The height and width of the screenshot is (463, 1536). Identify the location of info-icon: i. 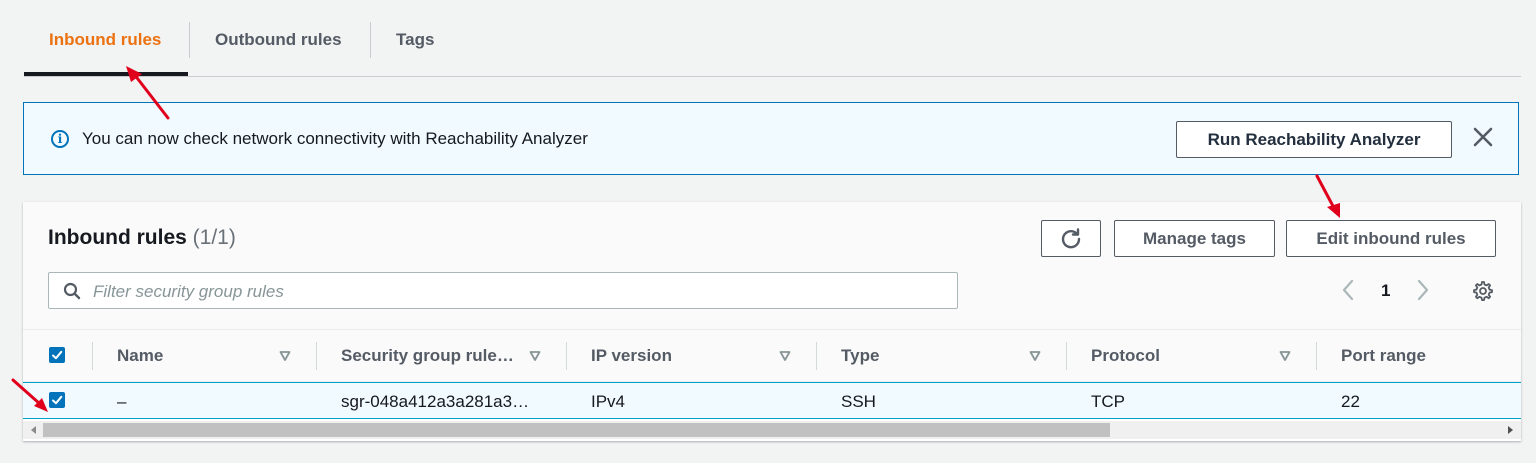
(60, 139).